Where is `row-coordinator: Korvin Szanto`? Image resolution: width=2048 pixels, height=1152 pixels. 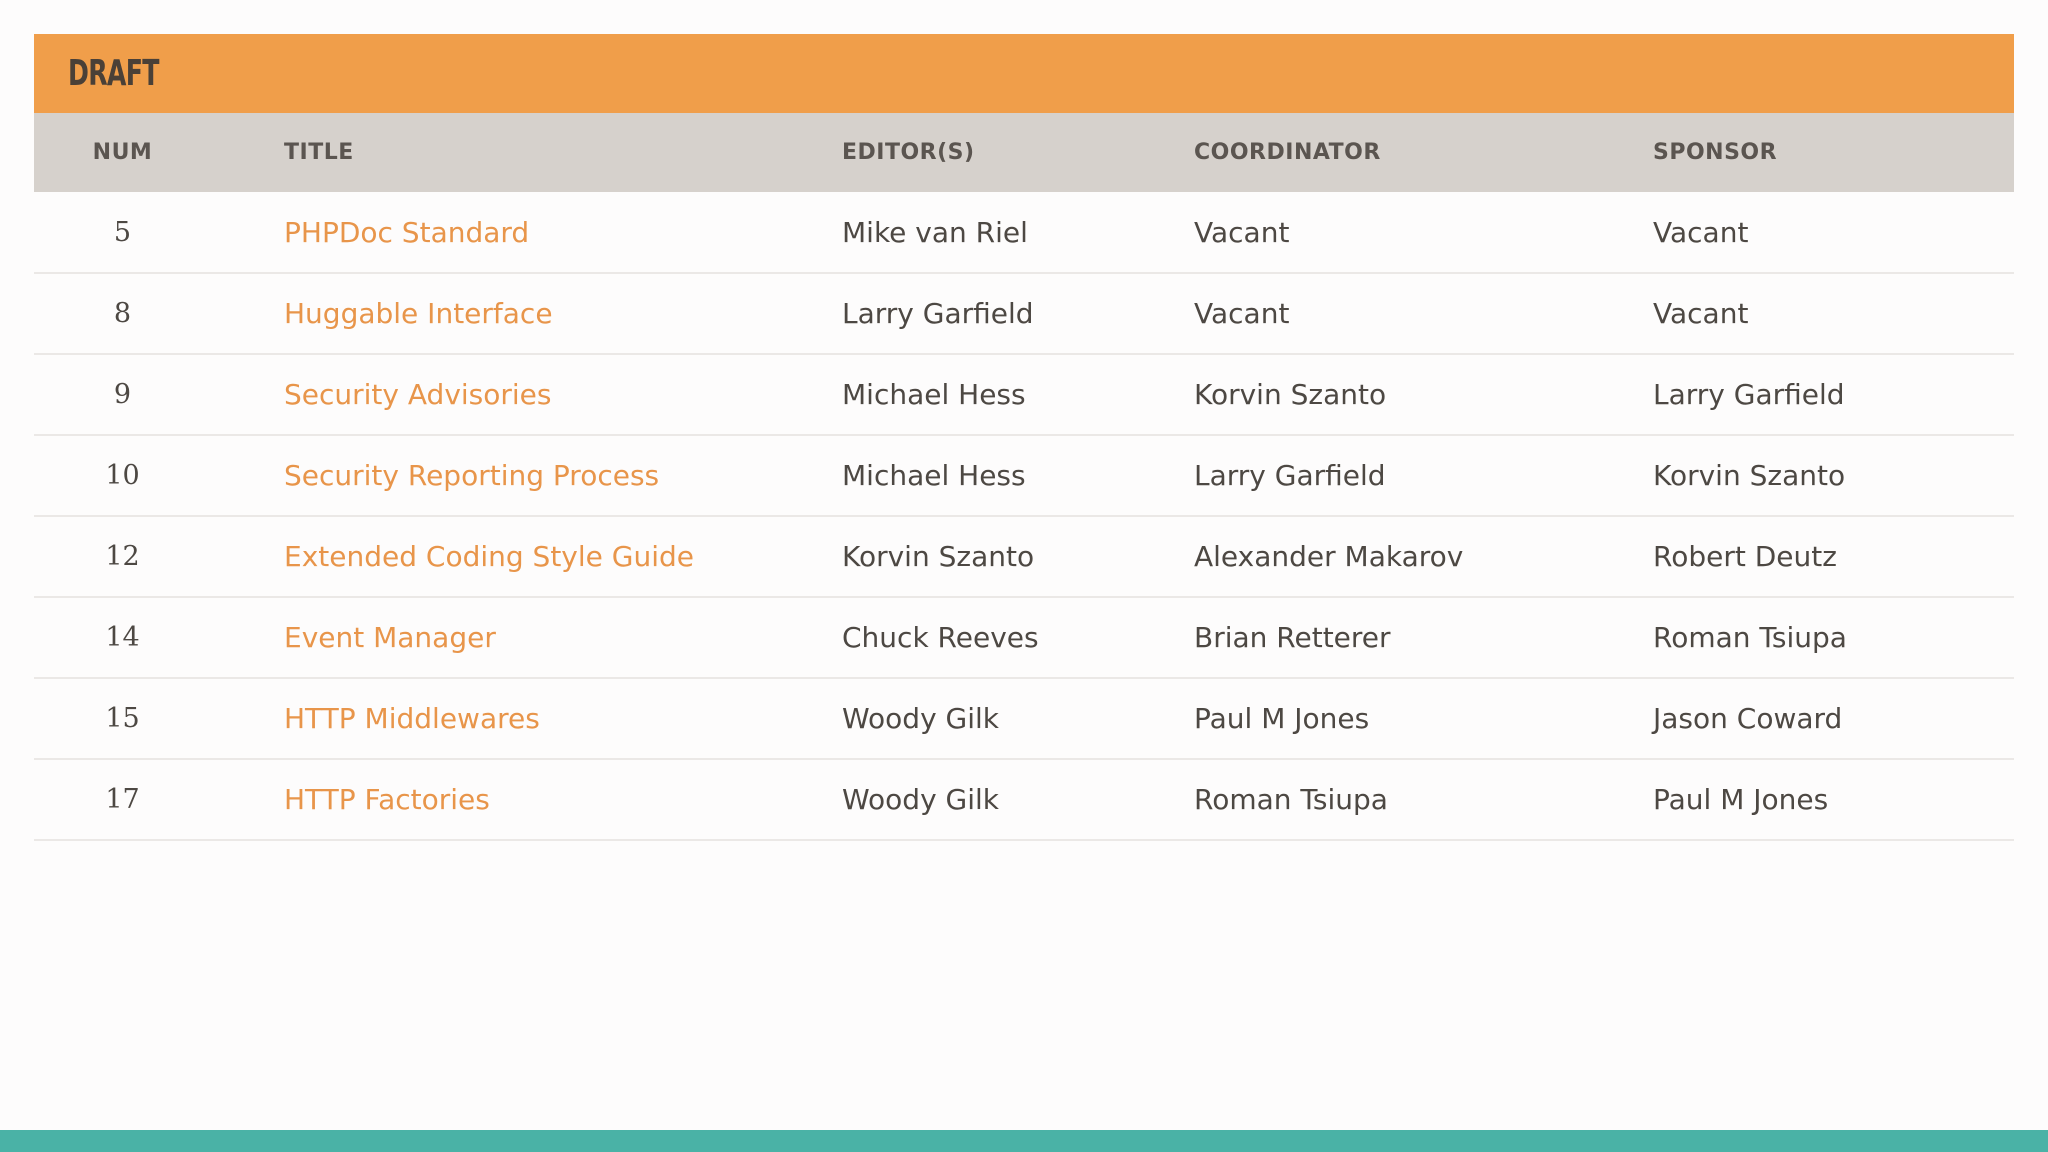 row-coordinator: Korvin Szanto is located at coordinates (1290, 394).